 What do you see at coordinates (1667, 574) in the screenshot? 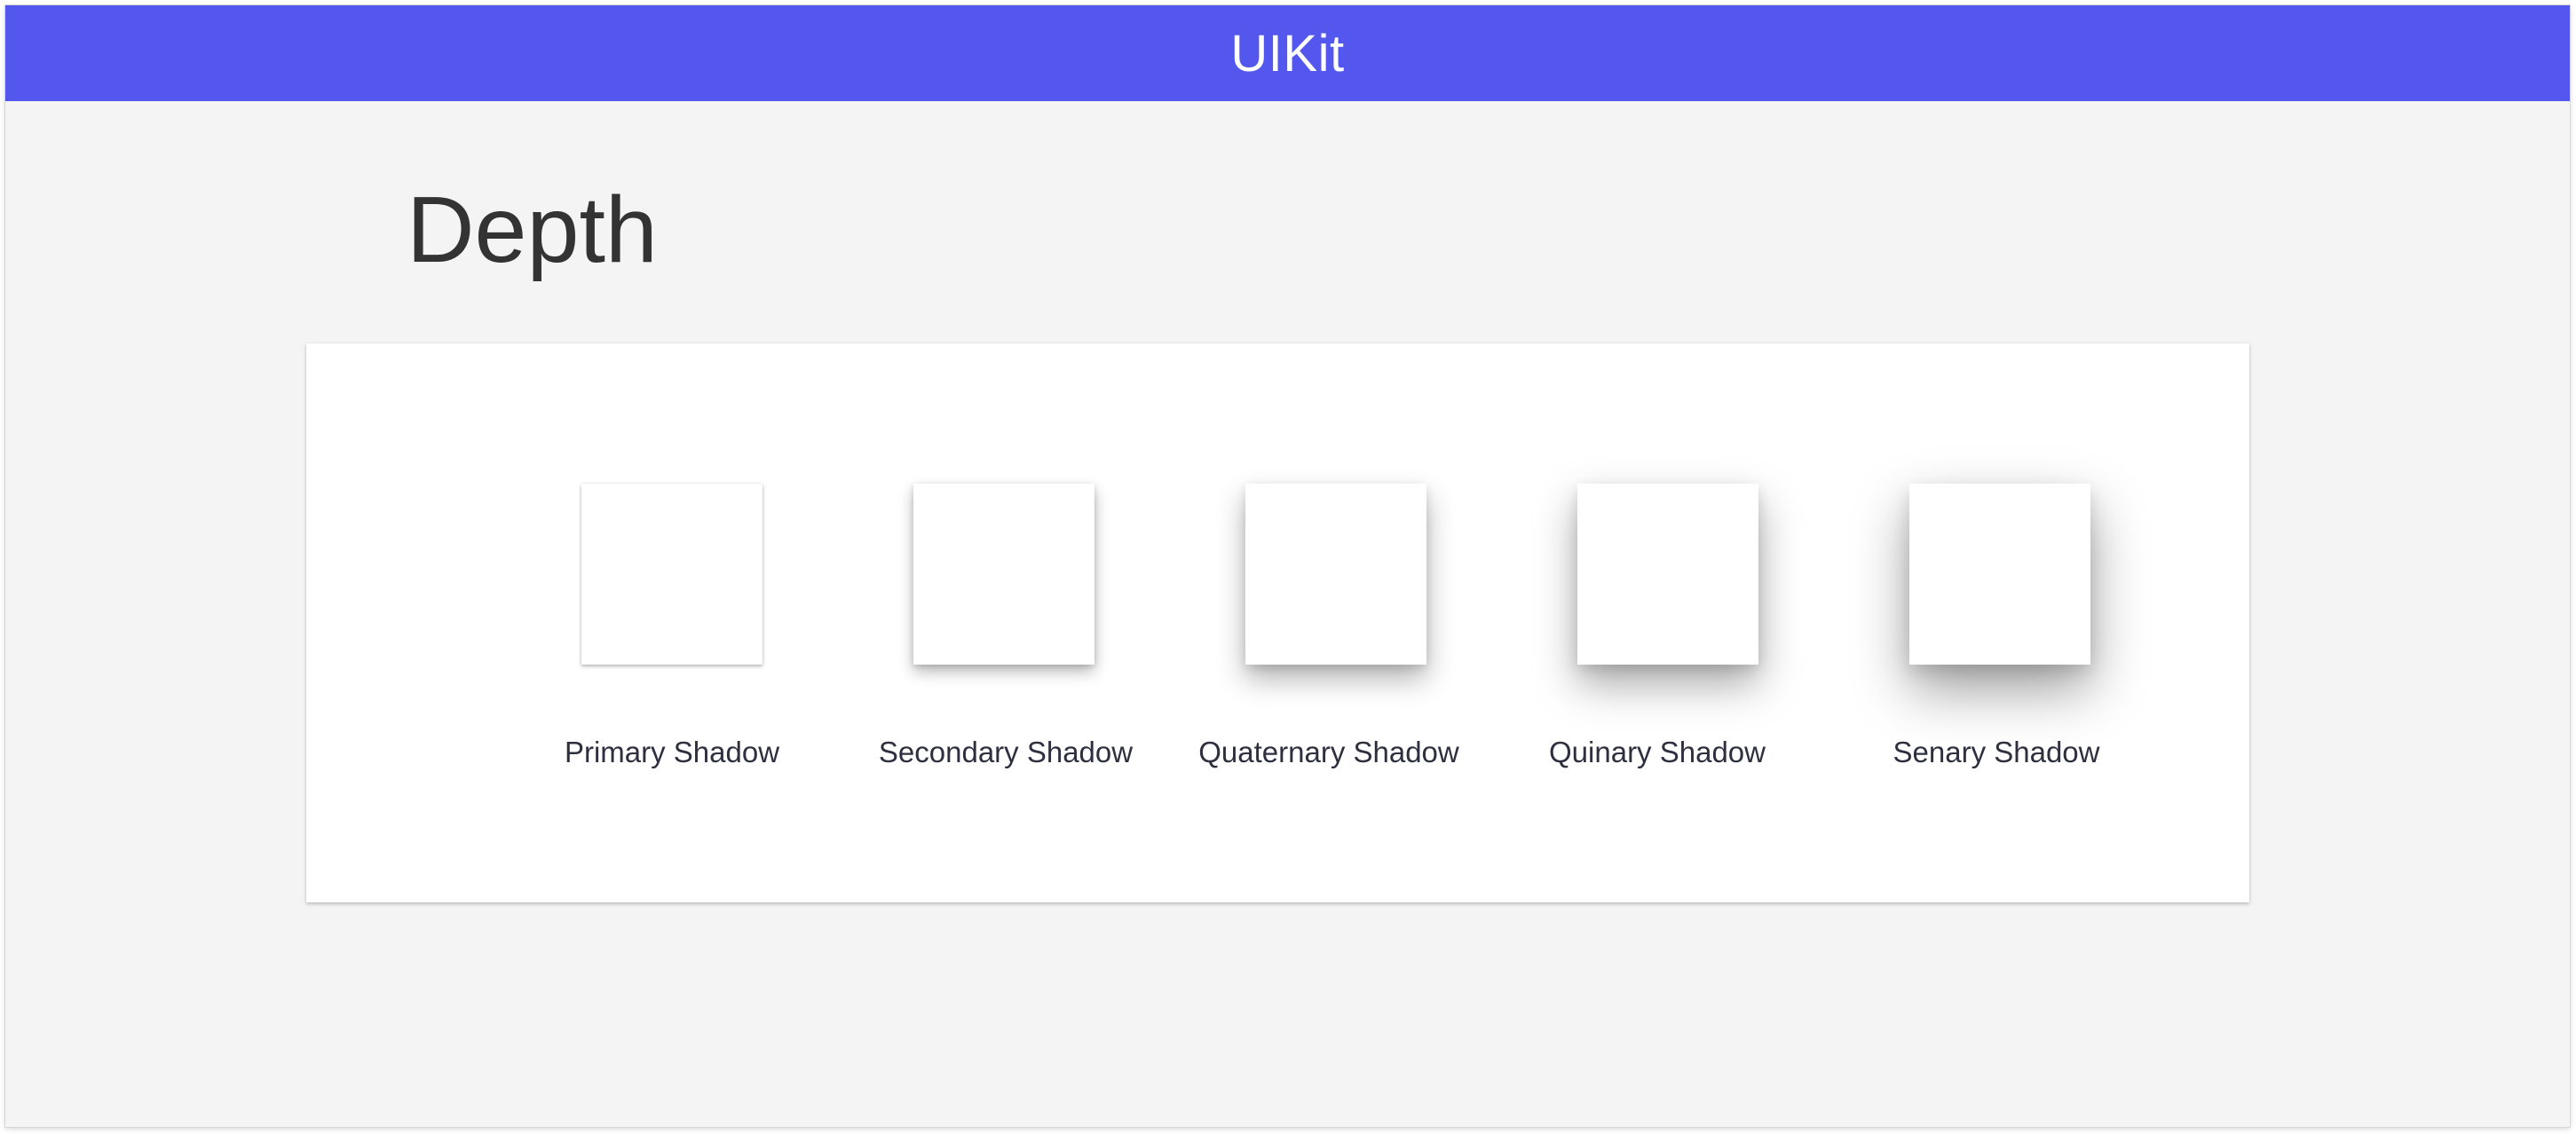
I see `quinary-shadow-box` at bounding box center [1667, 574].